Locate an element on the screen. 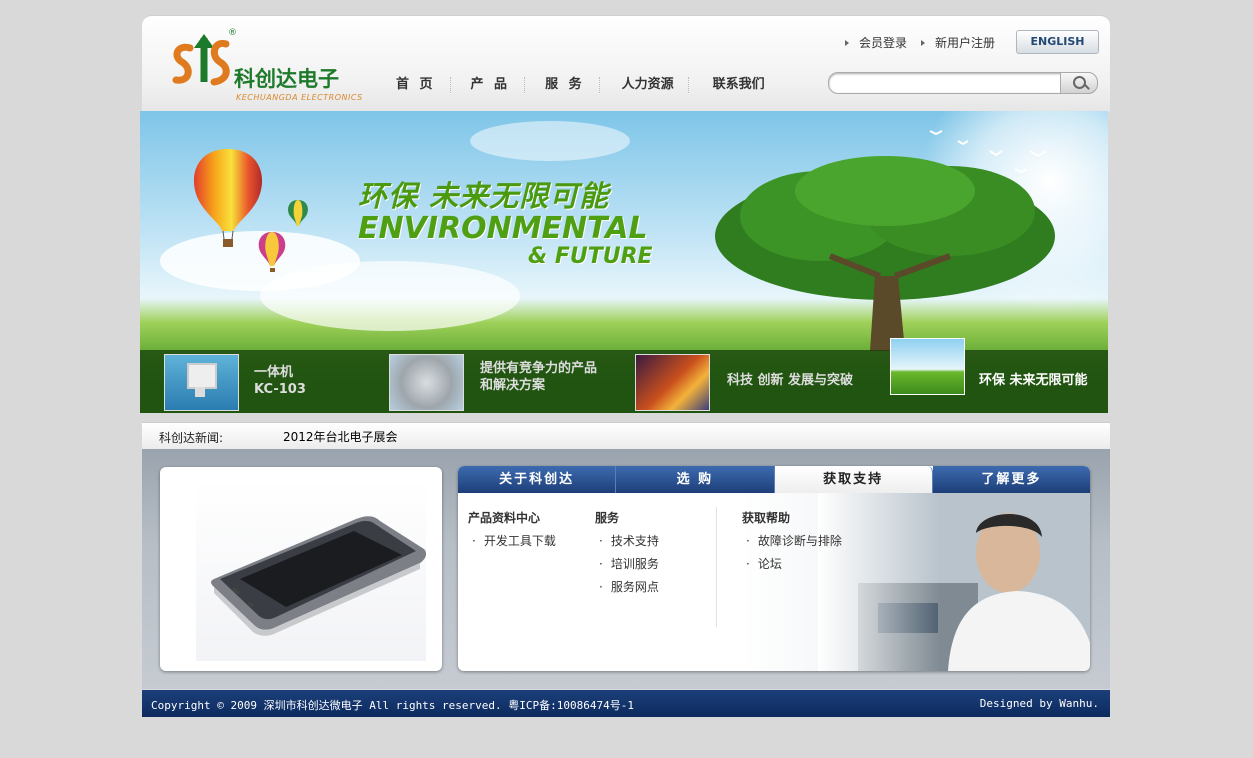  link-troubleshooting: 故障诊断与排除 is located at coordinates (792, 543).